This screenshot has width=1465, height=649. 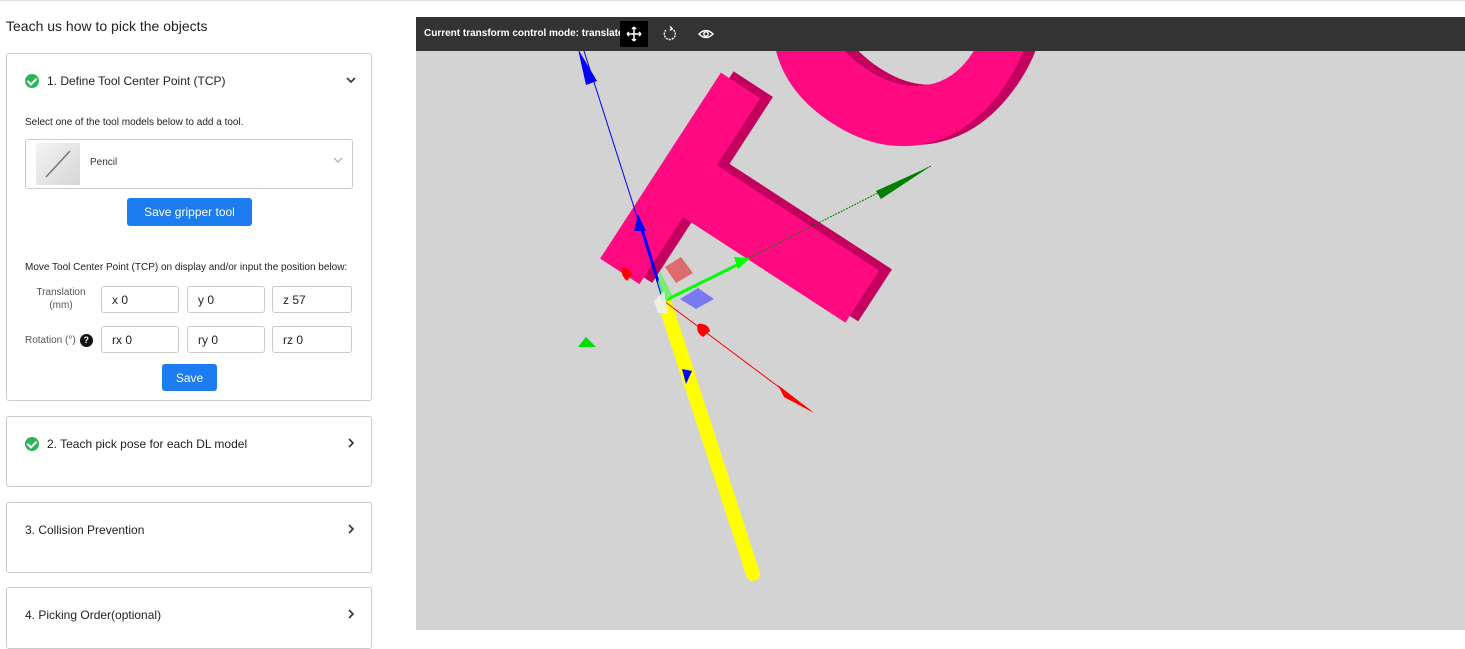 What do you see at coordinates (226, 339) in the screenshot?
I see `ry-input: ry 0` at bounding box center [226, 339].